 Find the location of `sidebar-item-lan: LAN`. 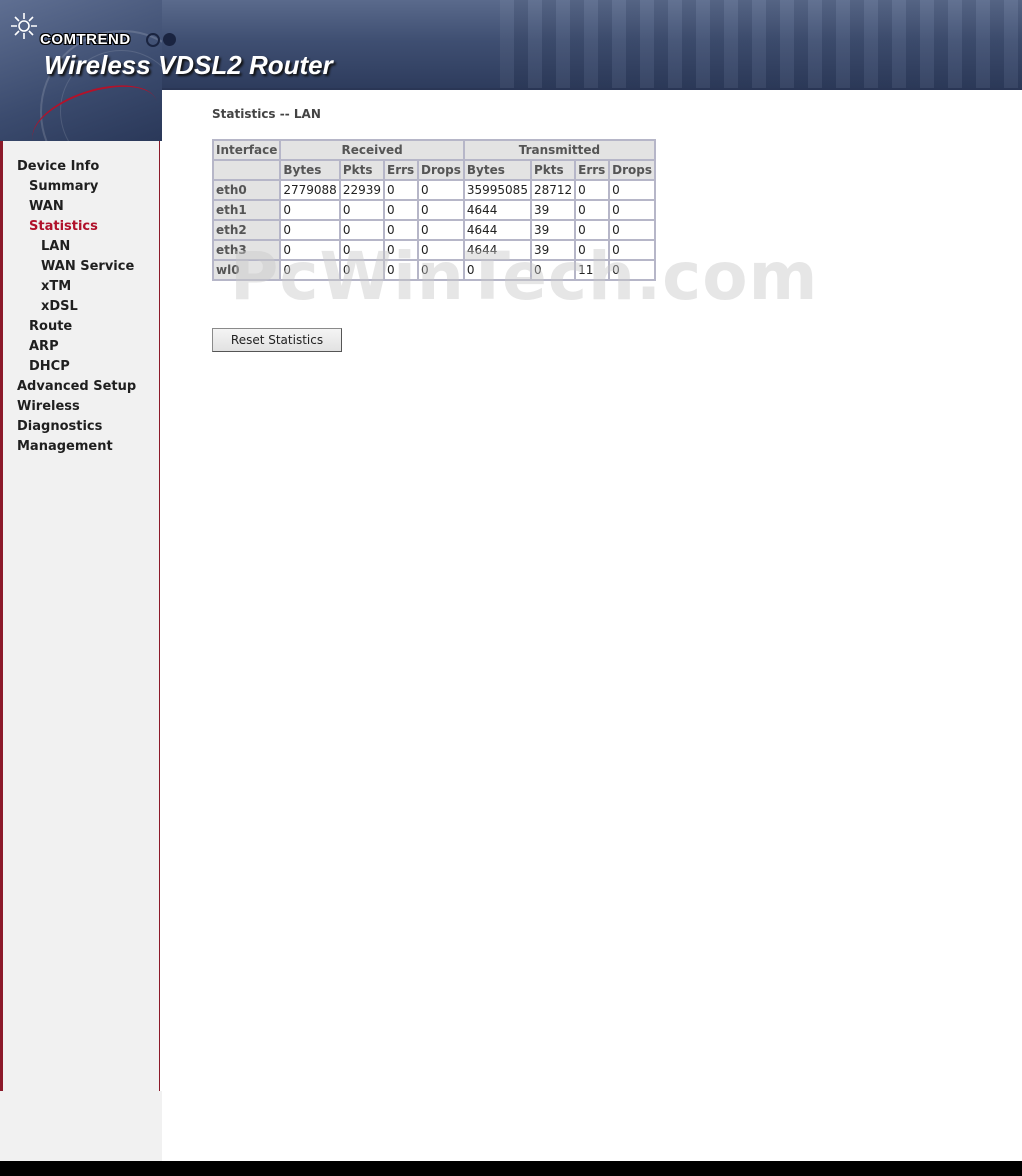

sidebar-item-lan: LAN is located at coordinates (55, 246).